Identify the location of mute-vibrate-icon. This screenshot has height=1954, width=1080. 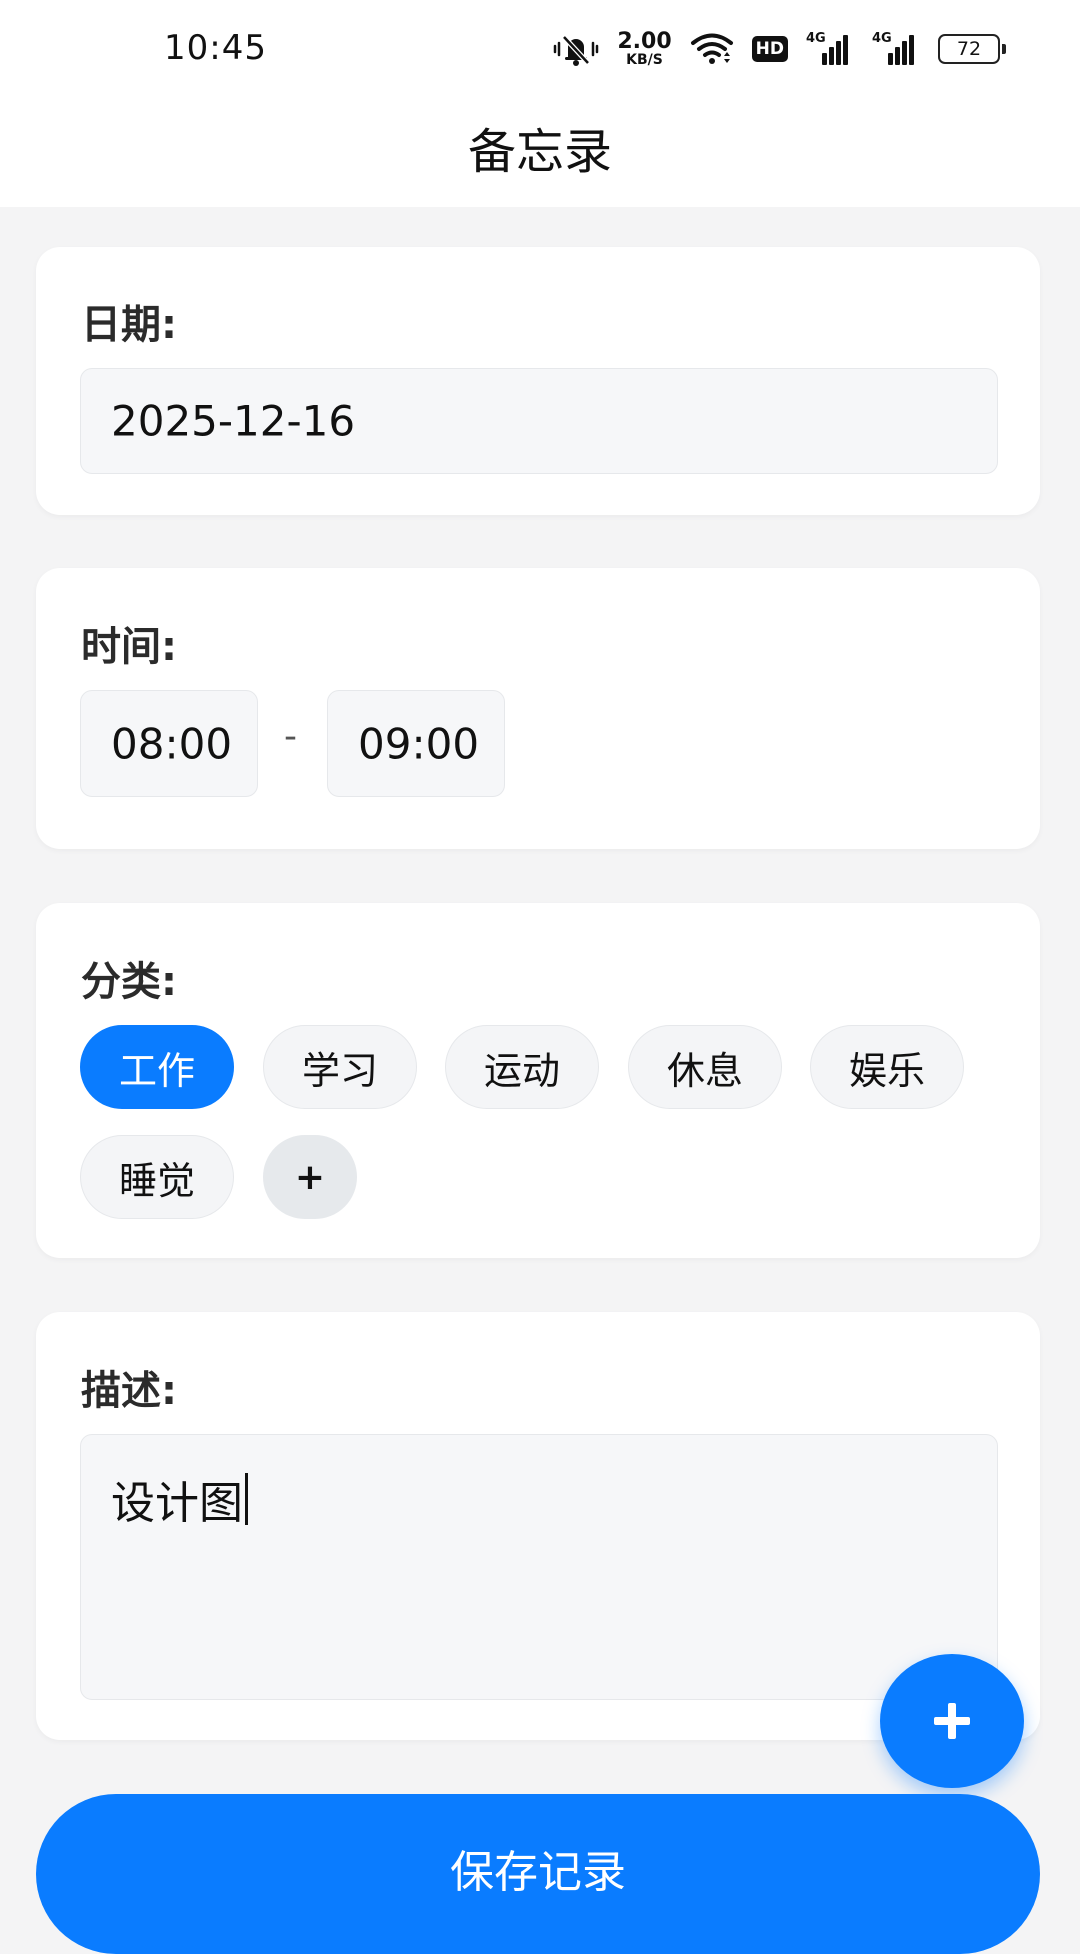
(576, 49).